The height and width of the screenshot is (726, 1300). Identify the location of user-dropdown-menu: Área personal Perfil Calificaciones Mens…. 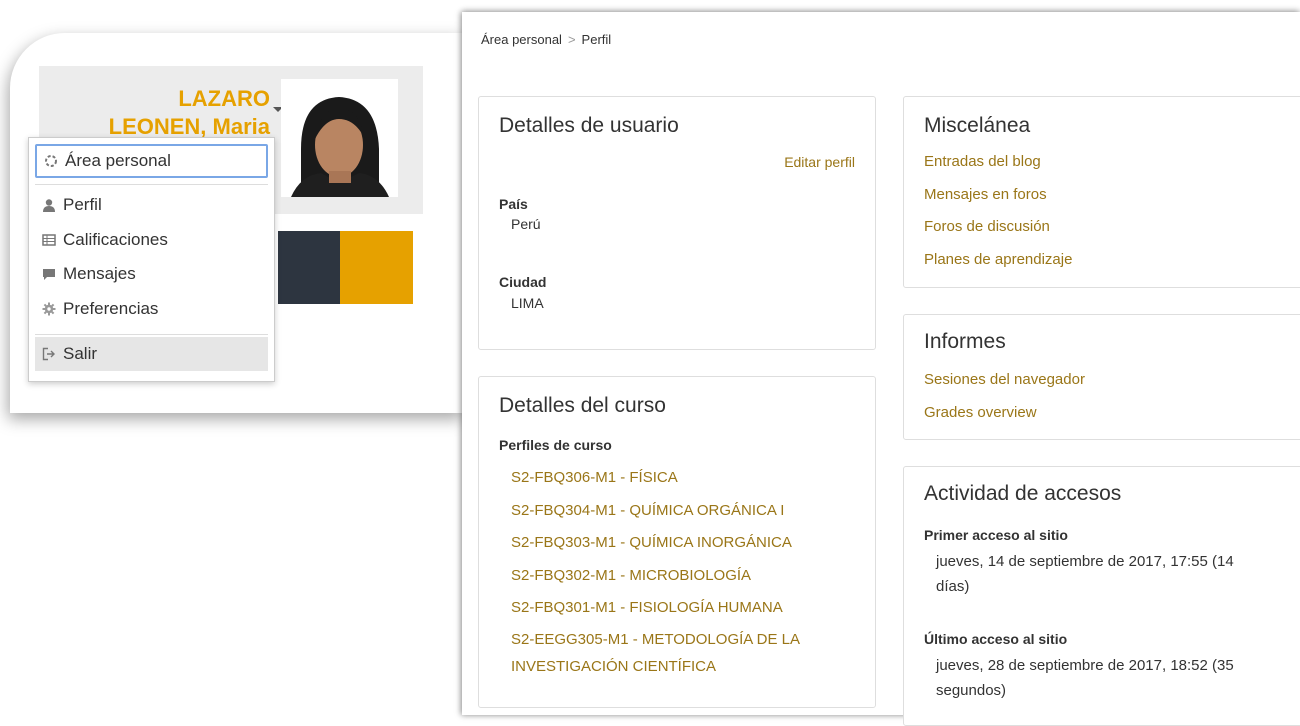
(151, 259).